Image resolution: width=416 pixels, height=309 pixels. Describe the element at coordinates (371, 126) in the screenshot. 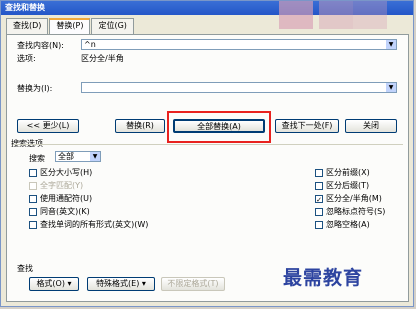

I see `close-button: 关闭` at that location.